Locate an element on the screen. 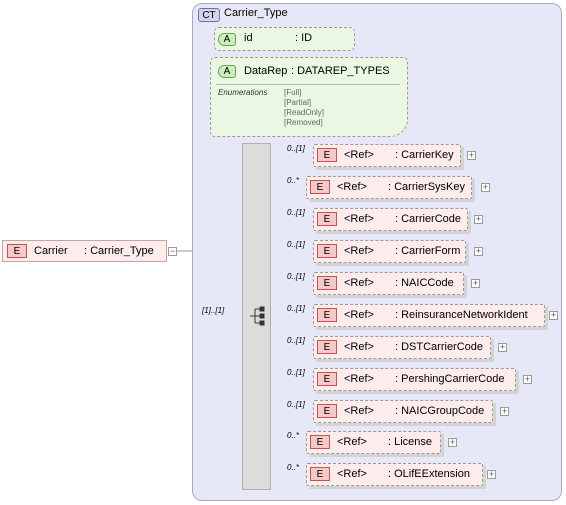 Image resolution: width=566 pixels, height=505 pixels. complex-type-badge: CT is located at coordinates (209, 15).